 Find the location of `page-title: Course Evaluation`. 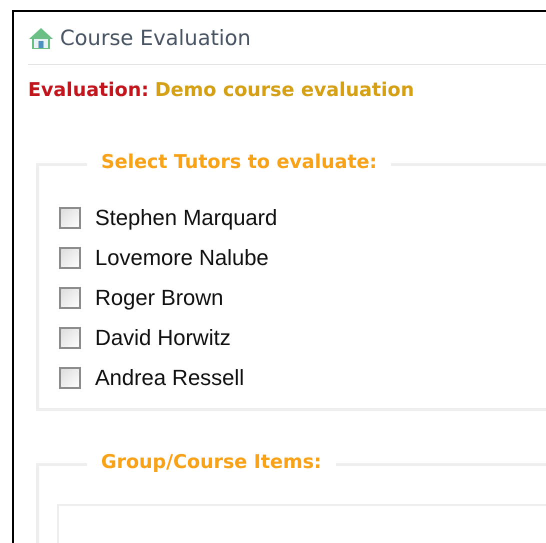

page-title: Course Evaluation is located at coordinates (155, 38).